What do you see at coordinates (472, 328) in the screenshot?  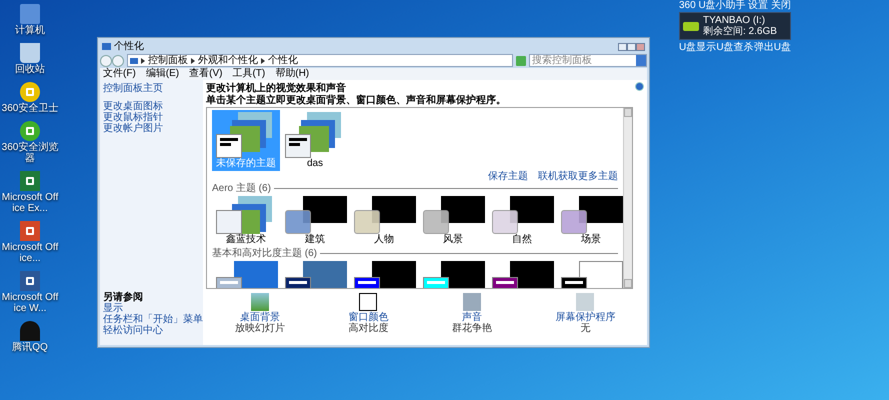 I see `setting-value: 群花争艳` at bounding box center [472, 328].